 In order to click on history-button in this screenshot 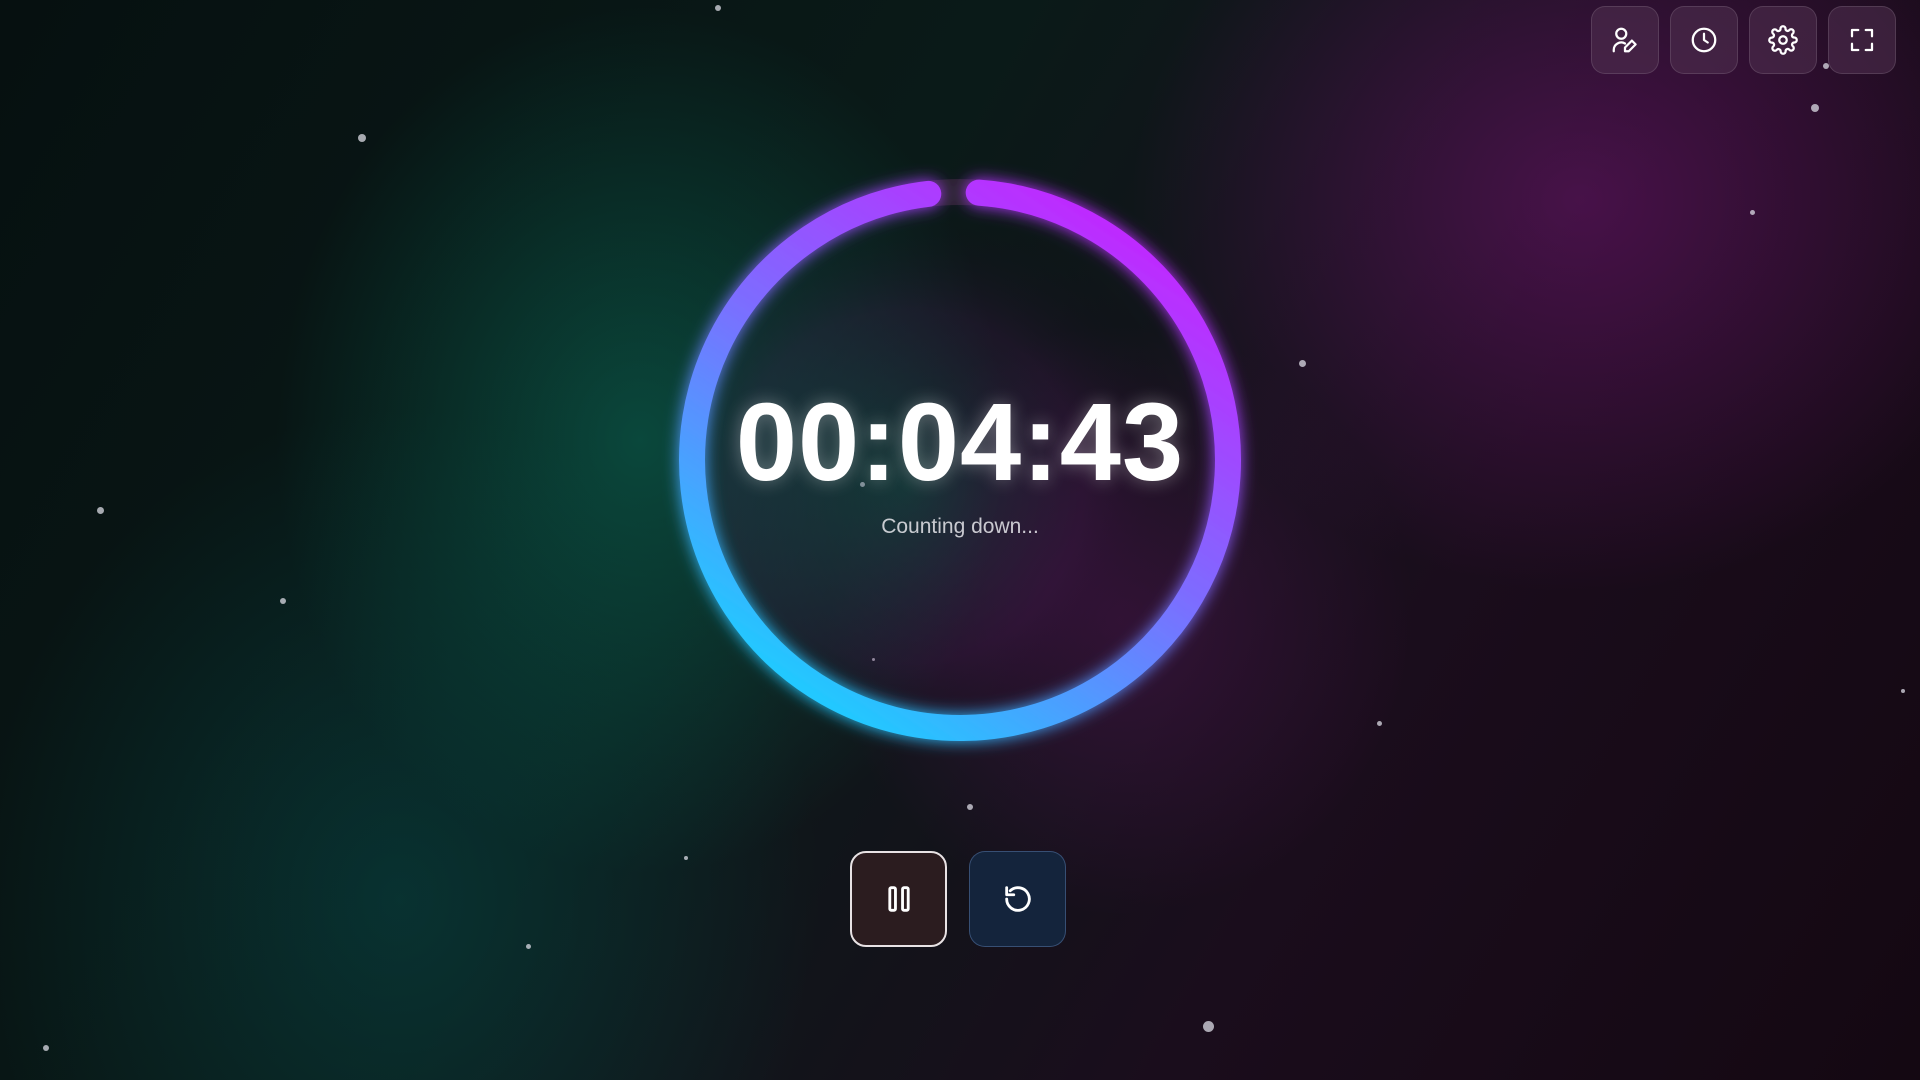, I will do `click(1704, 40)`.